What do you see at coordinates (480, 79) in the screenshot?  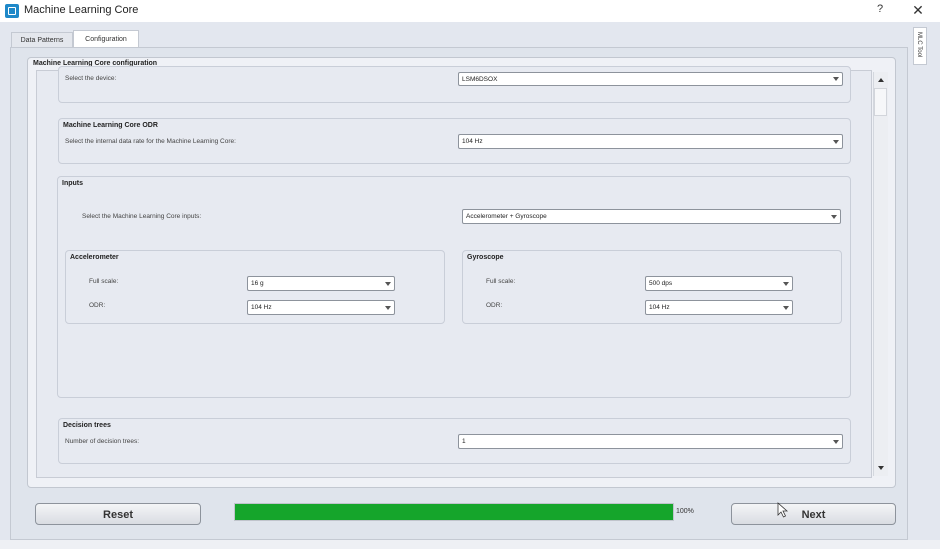 I see `device-select-value: LSM6DSOX` at bounding box center [480, 79].